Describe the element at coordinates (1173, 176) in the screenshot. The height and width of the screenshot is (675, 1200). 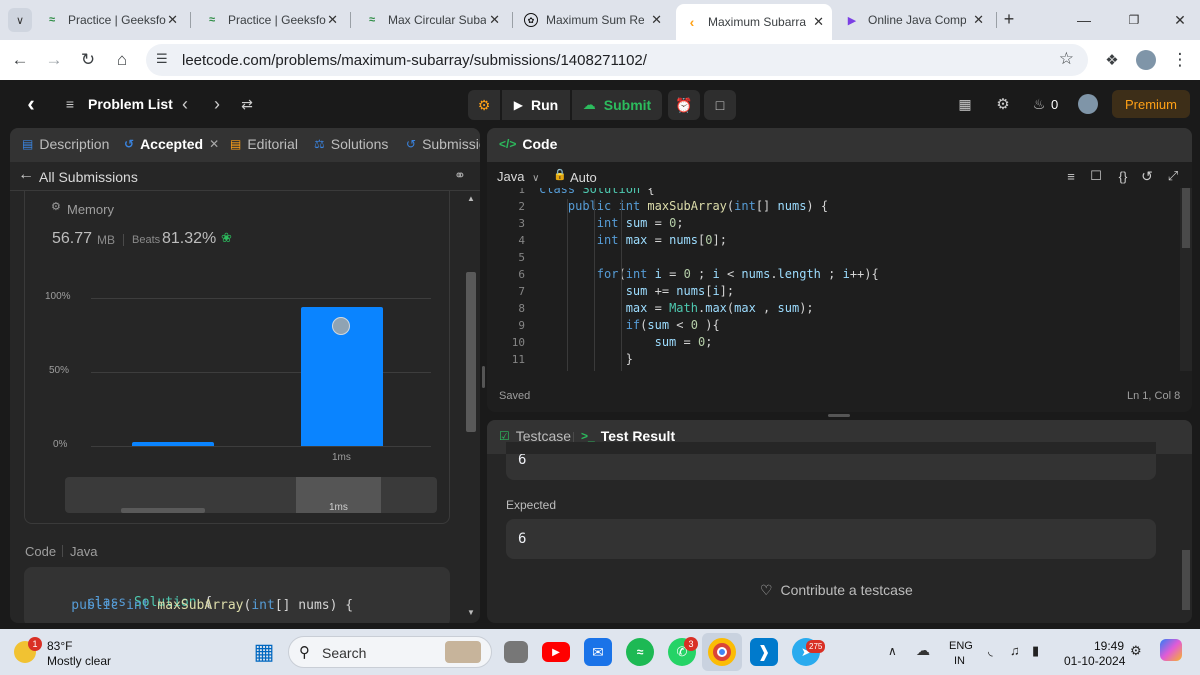
I see `expand-icon: ⤢` at that location.